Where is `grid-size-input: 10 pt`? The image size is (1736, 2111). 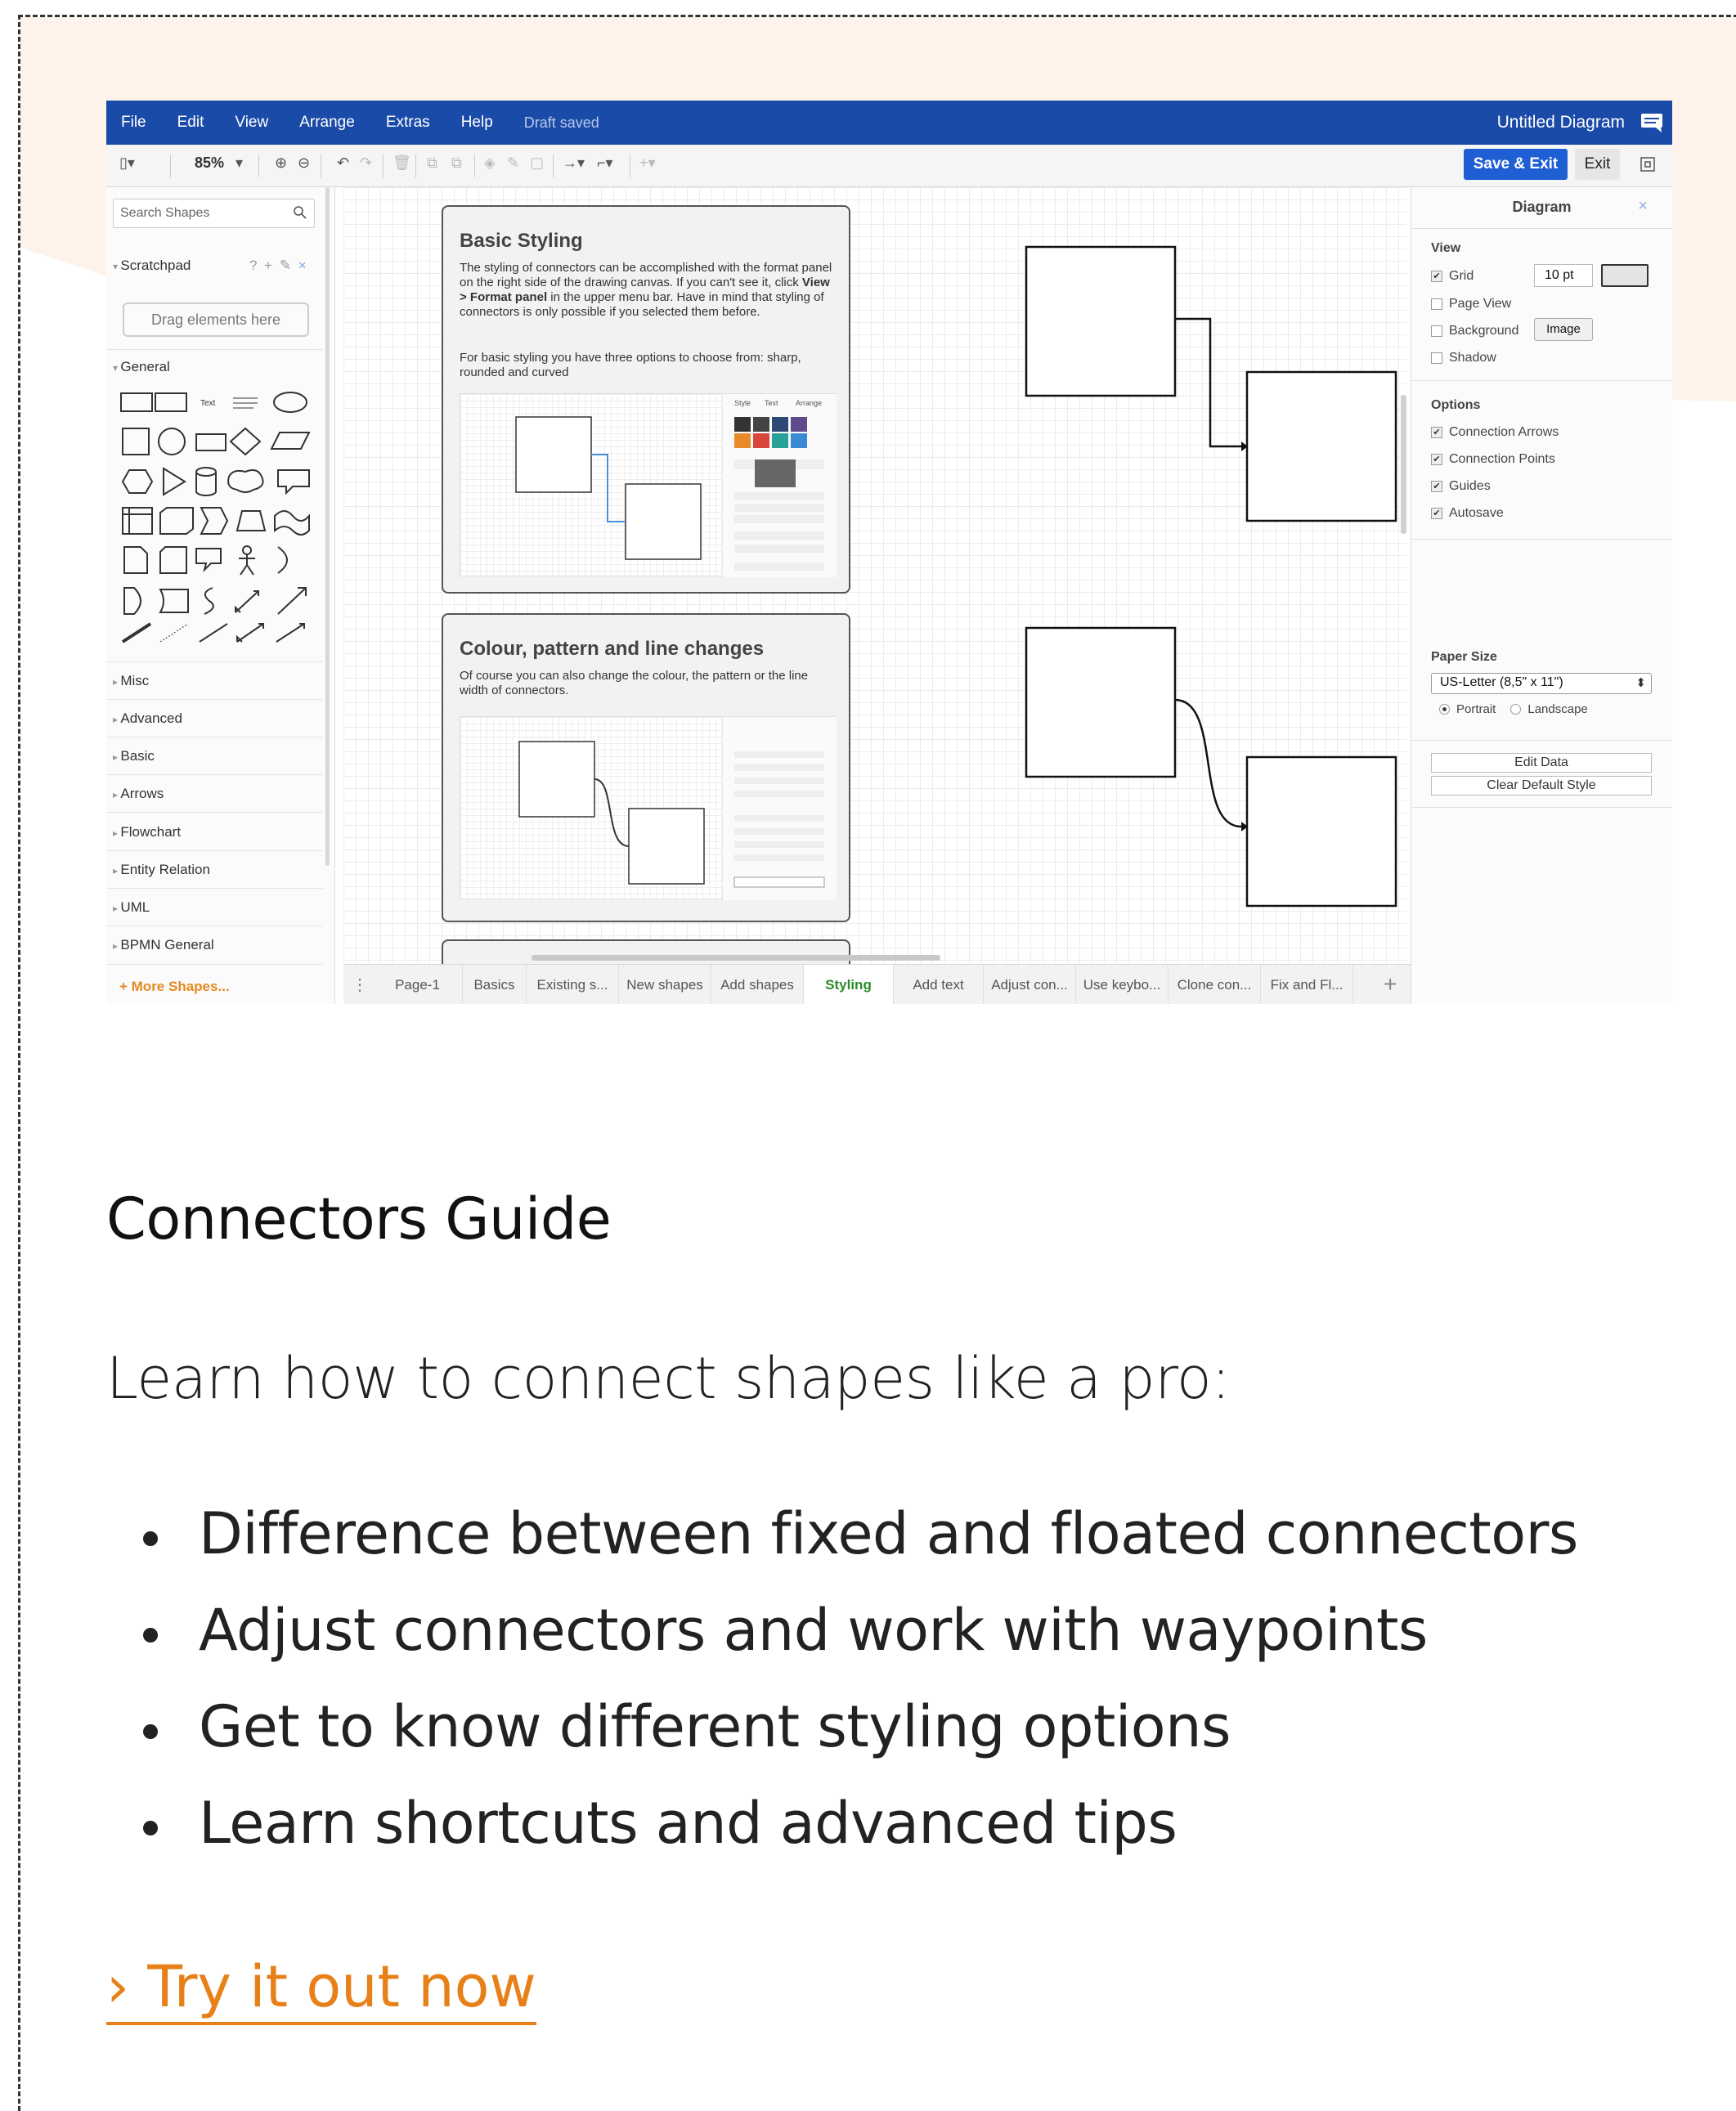 grid-size-input: 10 pt is located at coordinates (1563, 275).